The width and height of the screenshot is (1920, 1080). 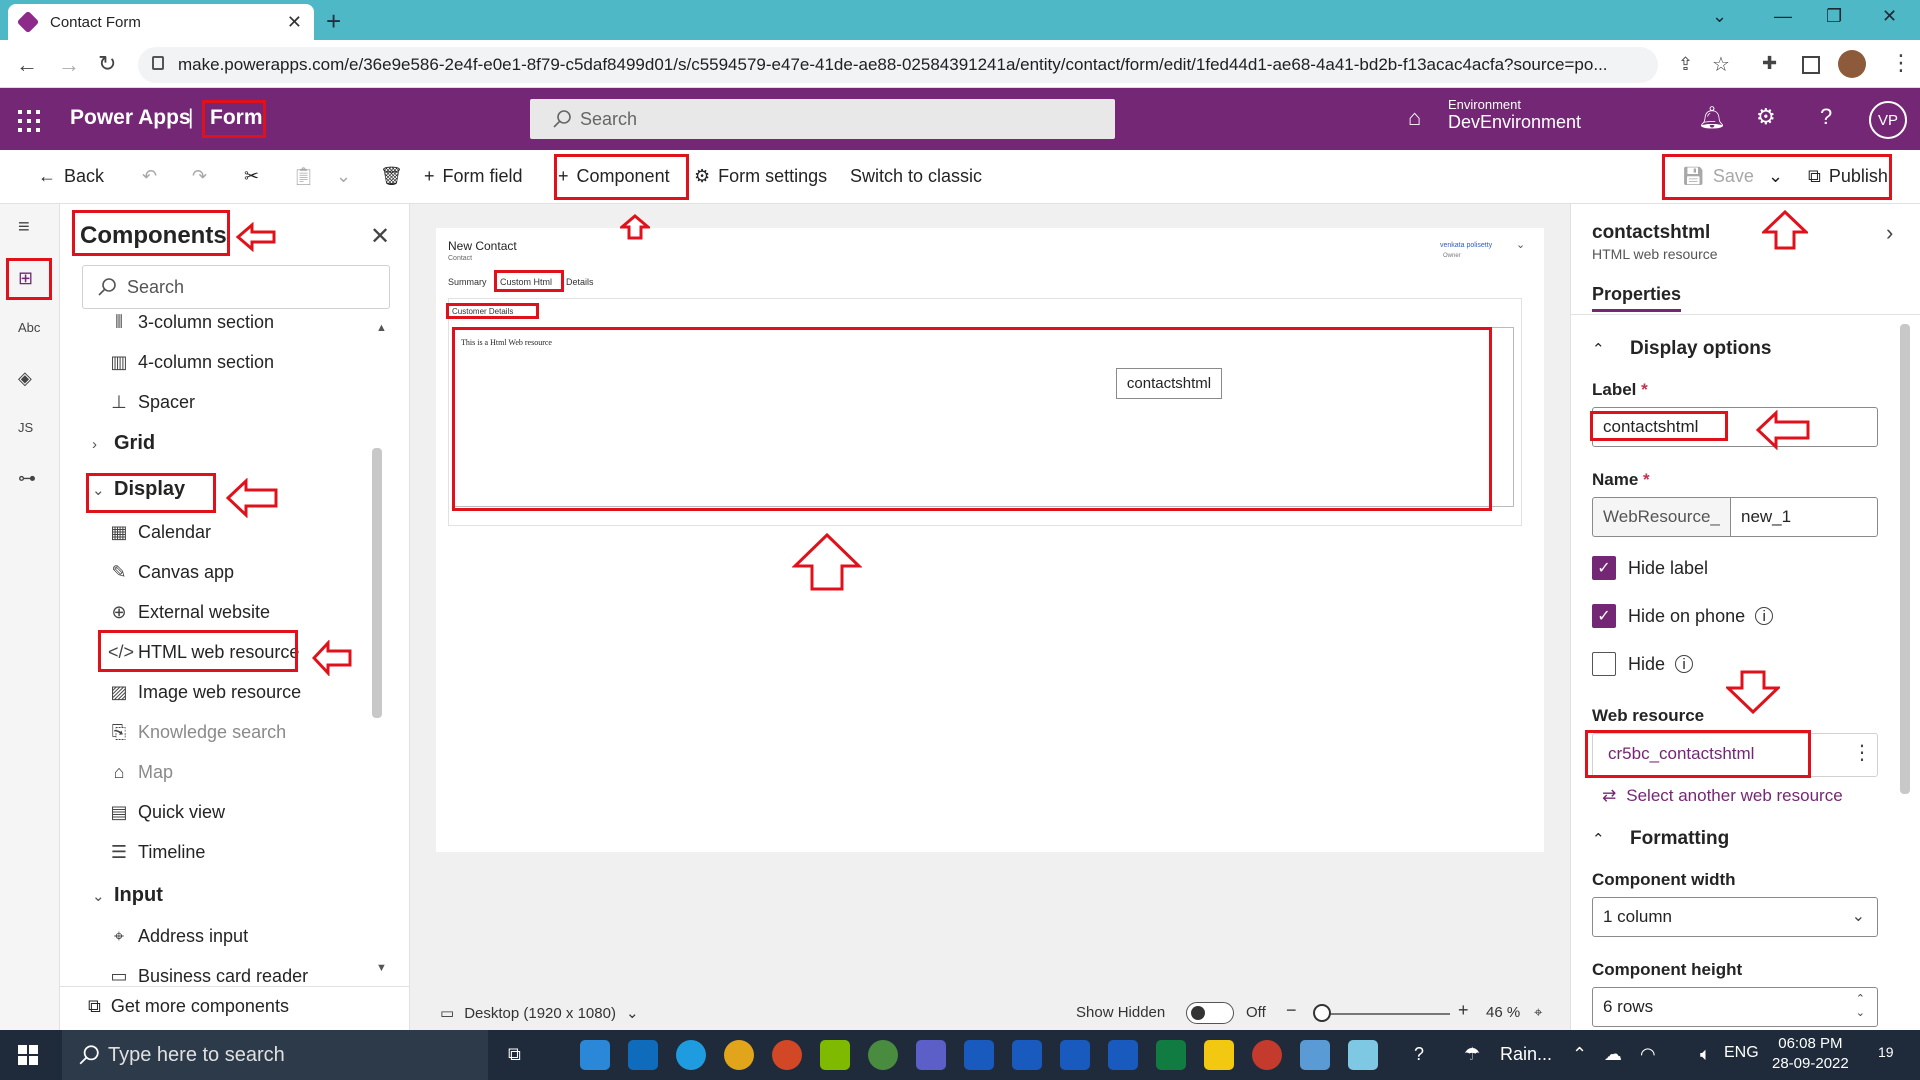 What do you see at coordinates (835, 1055) in the screenshot?
I see `app-grid-icon` at bounding box center [835, 1055].